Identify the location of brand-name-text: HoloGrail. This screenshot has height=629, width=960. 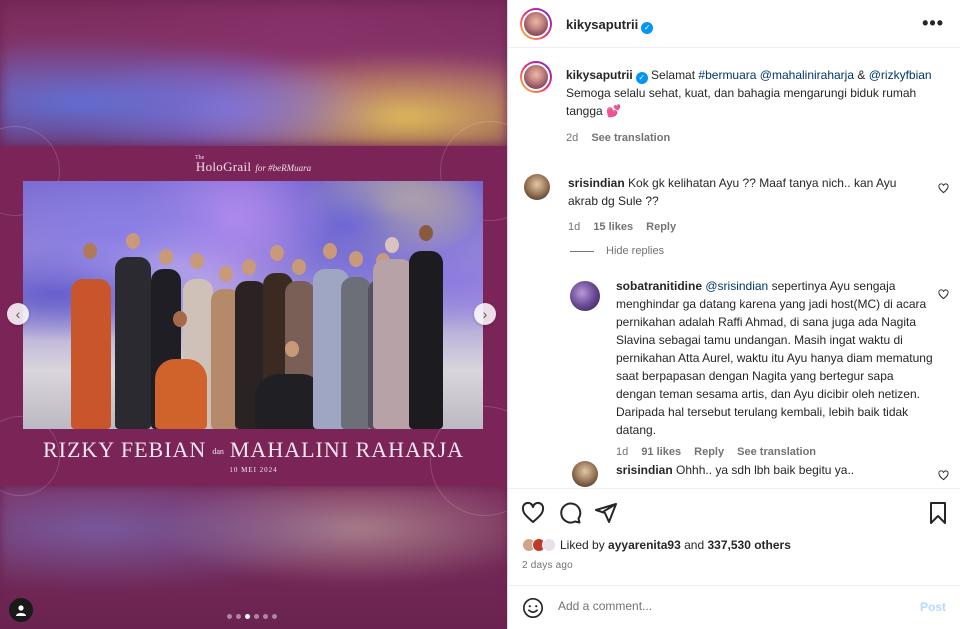
(223, 166).